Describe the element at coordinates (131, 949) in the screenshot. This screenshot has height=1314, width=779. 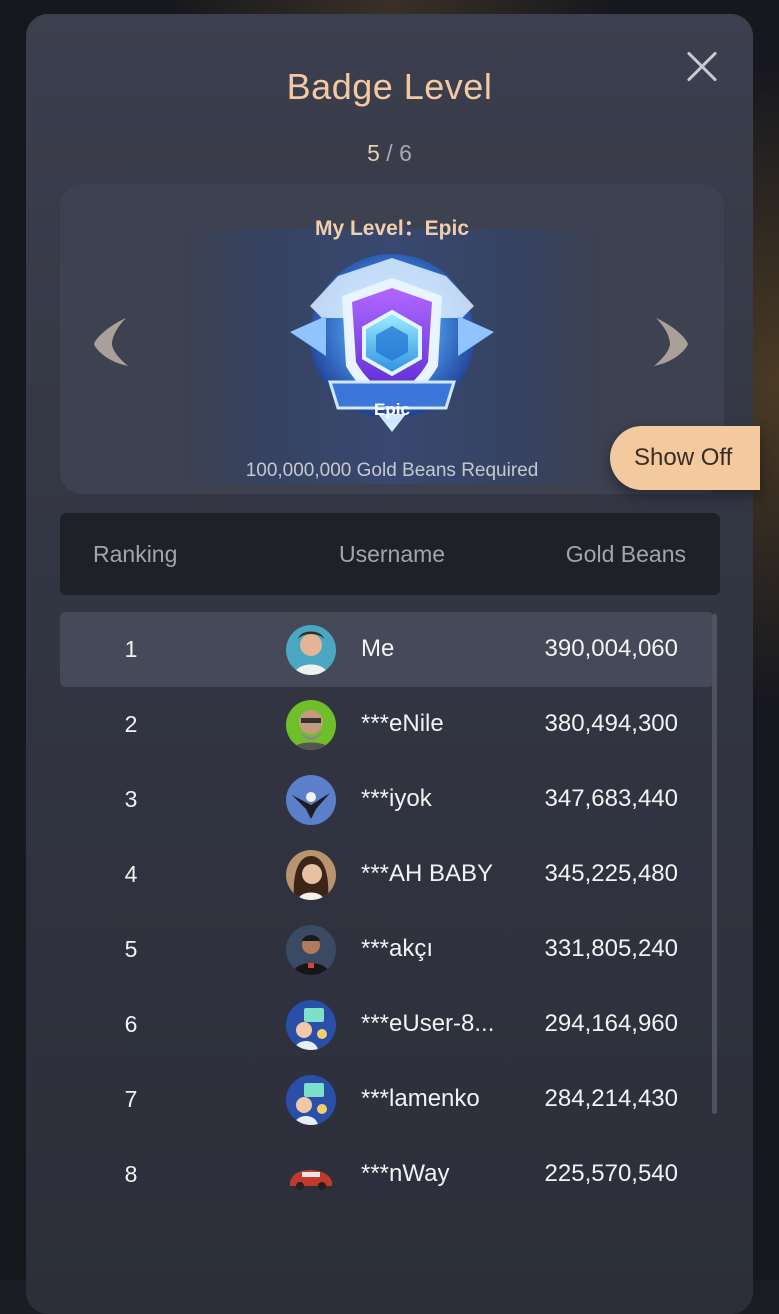
I see `row-rank: 5` at that location.